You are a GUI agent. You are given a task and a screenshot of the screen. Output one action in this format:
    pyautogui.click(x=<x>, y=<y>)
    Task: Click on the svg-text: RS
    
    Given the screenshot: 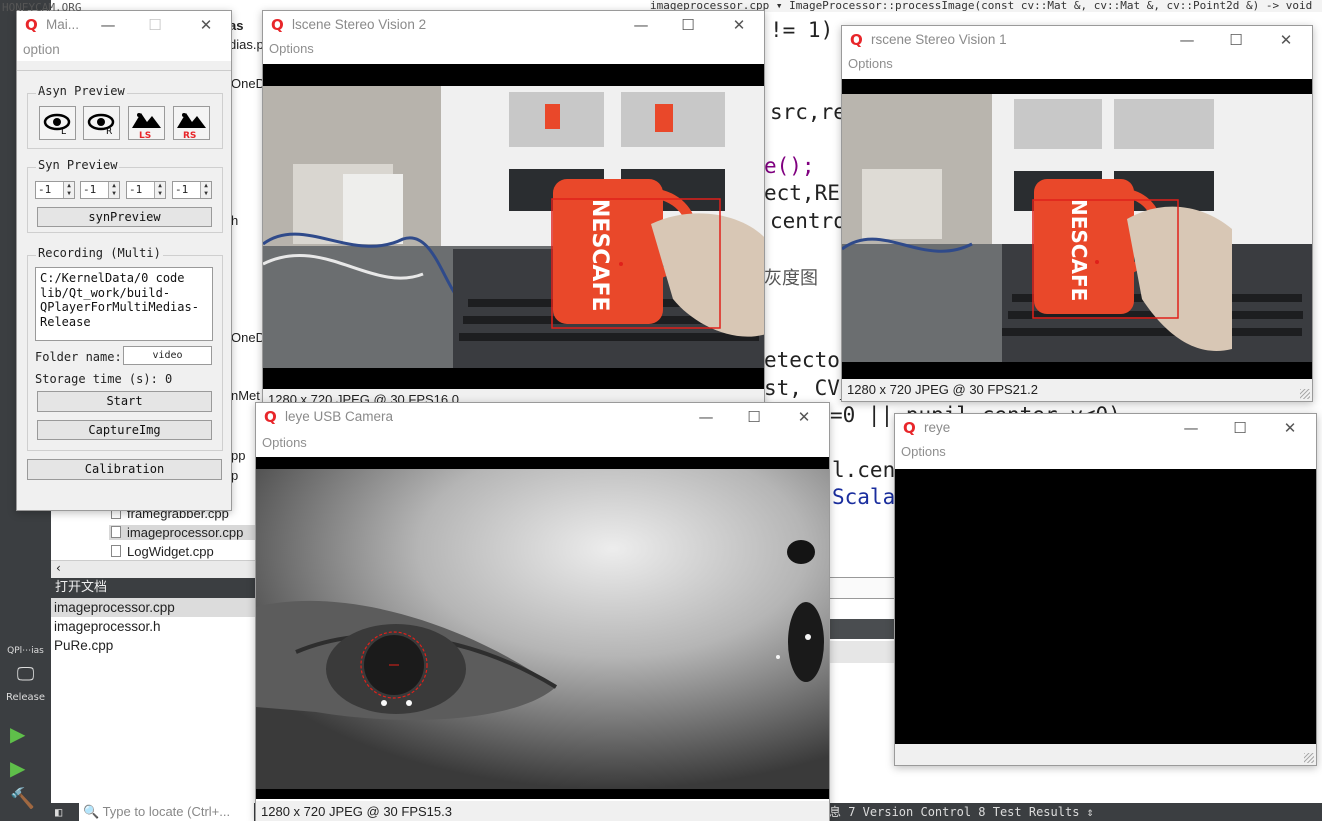 What is the action you would take?
    pyautogui.click(x=189, y=135)
    